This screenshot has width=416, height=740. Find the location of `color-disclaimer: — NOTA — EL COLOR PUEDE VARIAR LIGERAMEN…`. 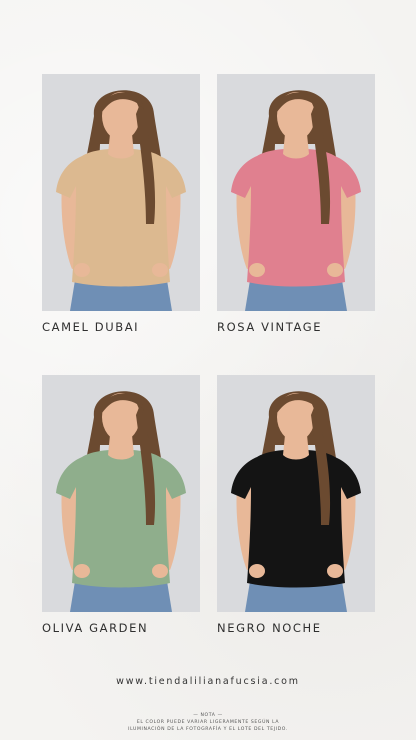

color-disclaimer: — NOTA — EL COLOR PUEDE VARIAR LIGERAMEN… is located at coordinates (208, 722).